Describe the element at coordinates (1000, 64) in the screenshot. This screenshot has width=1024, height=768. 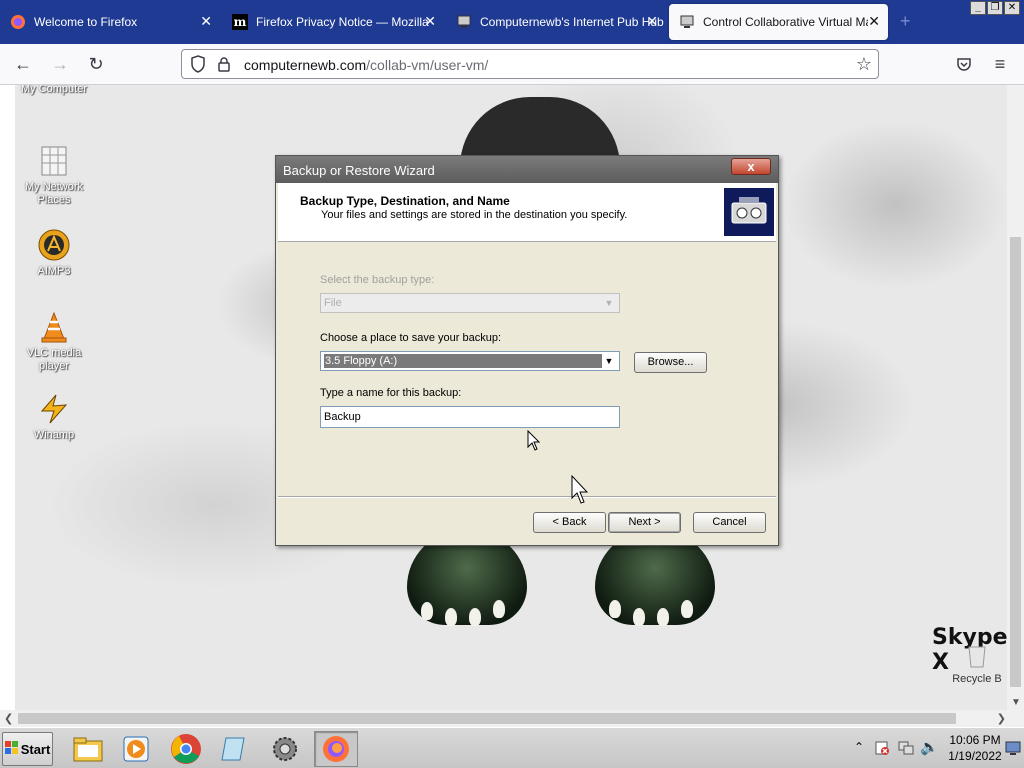
I see `menu-icon: ≡` at that location.